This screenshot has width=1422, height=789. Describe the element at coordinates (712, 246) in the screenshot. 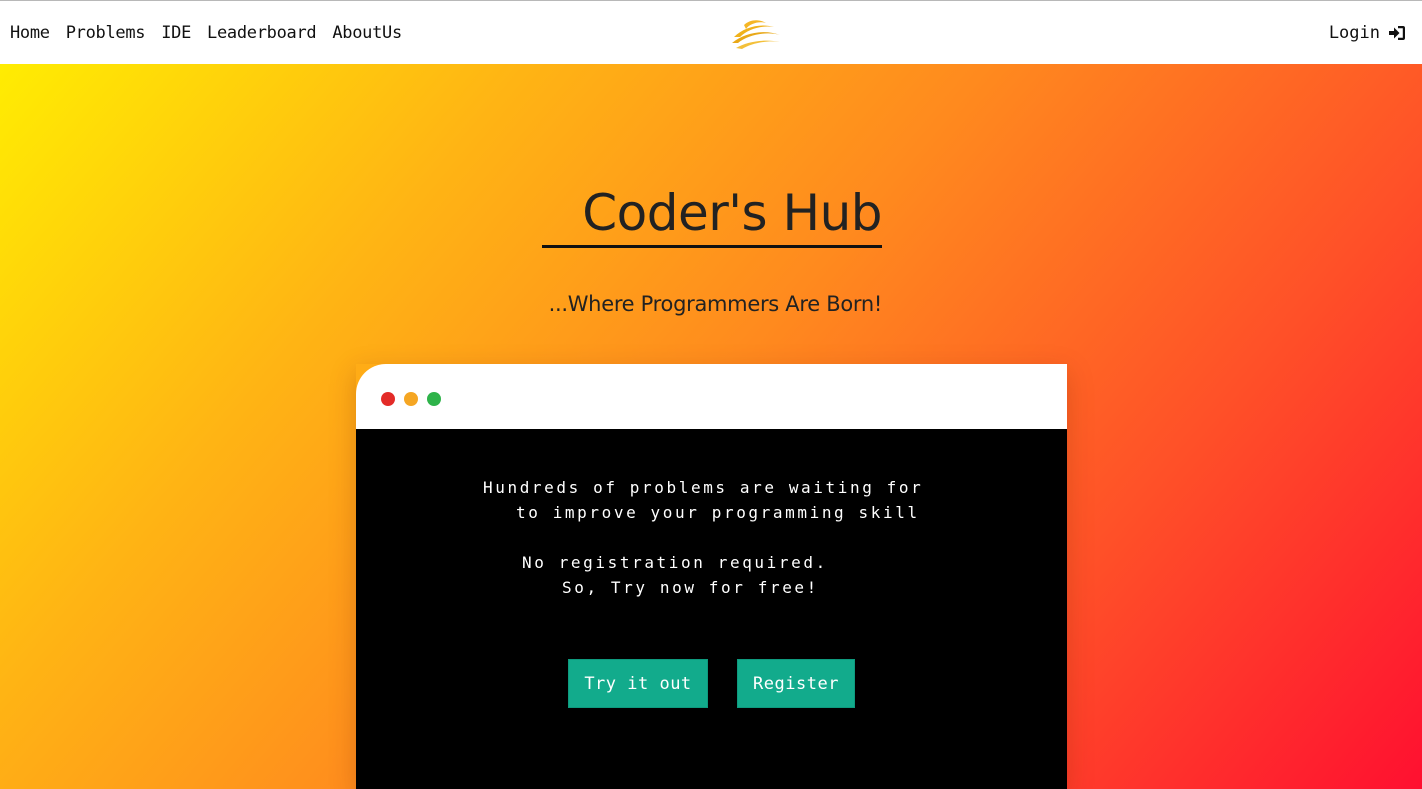

I see `title-underline` at that location.